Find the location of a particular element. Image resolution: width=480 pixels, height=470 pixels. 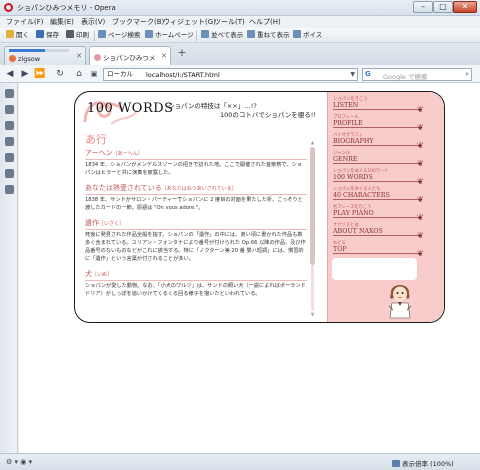

zoom-label: 表示倍率 (100%) is located at coordinates (428, 464).